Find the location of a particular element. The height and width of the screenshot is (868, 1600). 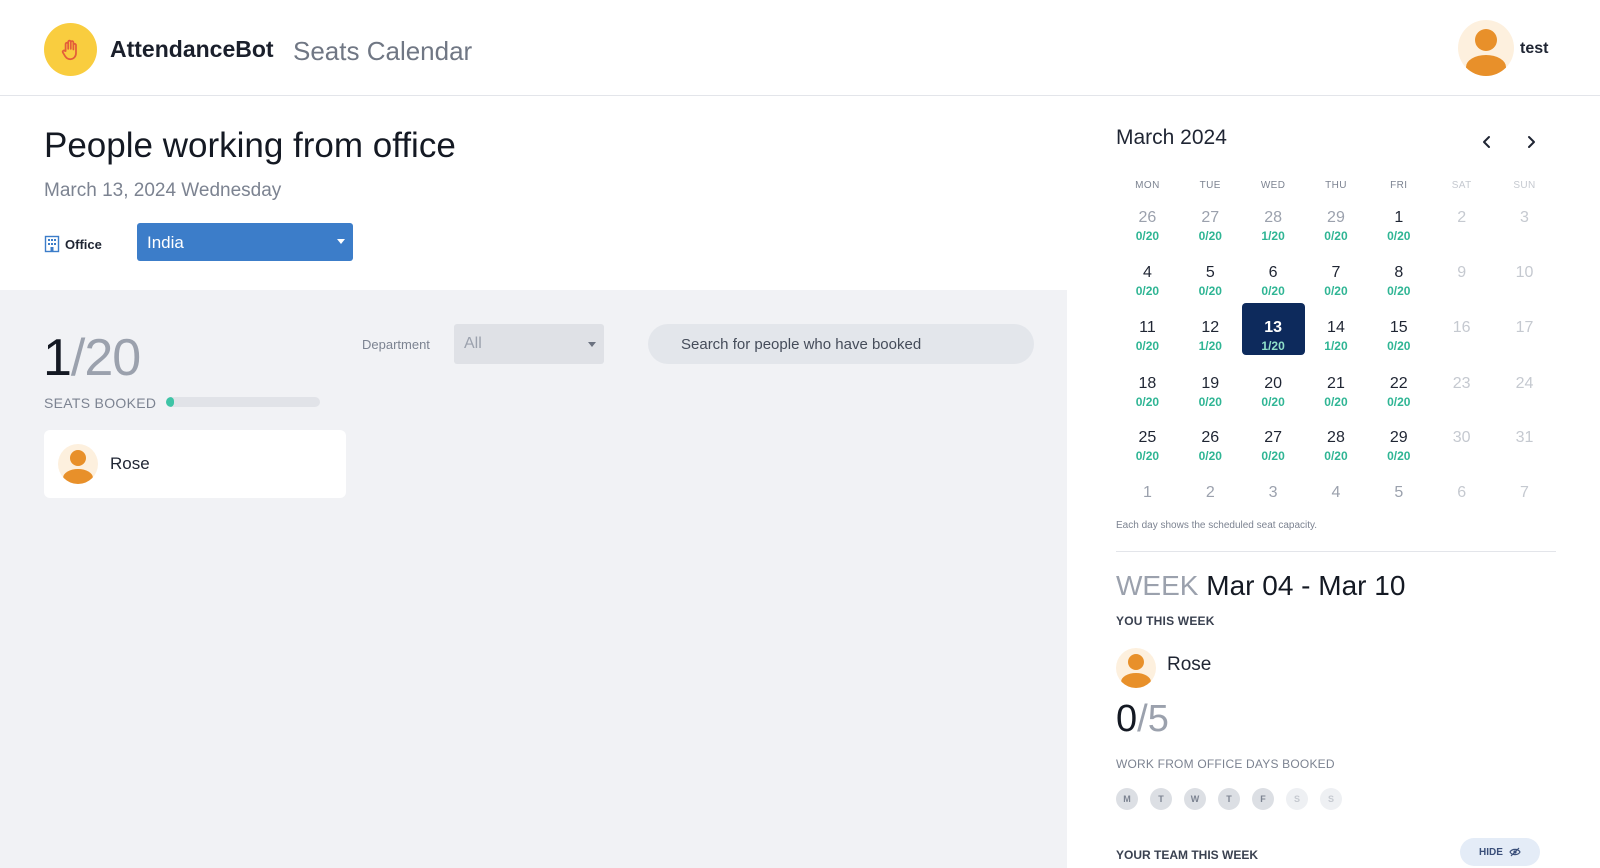

calendar-day: 40/20 is located at coordinates (1336, 483).